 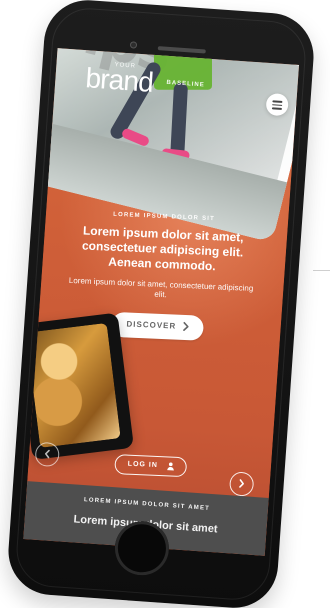 What do you see at coordinates (119, 80) in the screenshot?
I see `brand-name: brand` at bounding box center [119, 80].